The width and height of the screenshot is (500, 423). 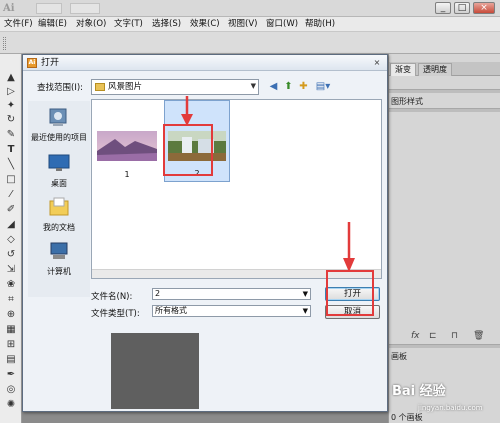 I want to click on line-tool-icon: ╲, so click(x=11, y=165).